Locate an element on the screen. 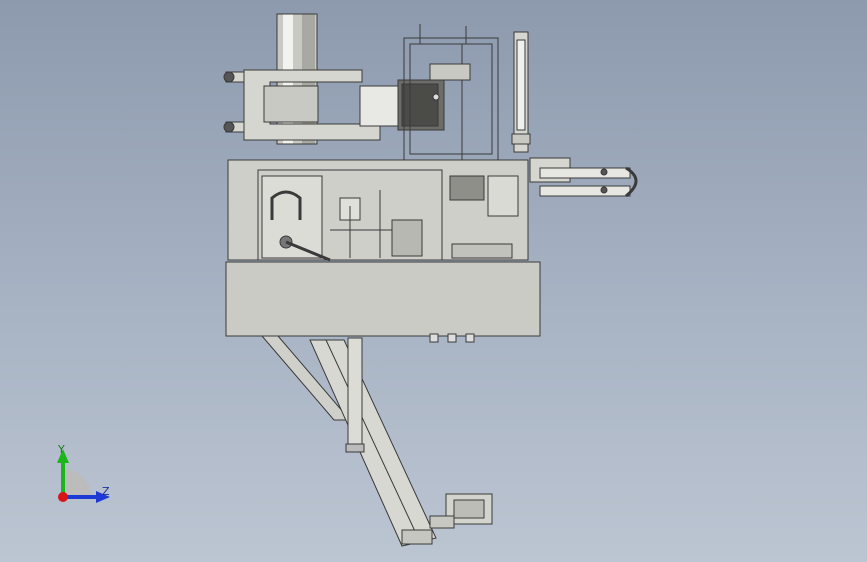  diagonal-arm is located at coordinates (348, 441).